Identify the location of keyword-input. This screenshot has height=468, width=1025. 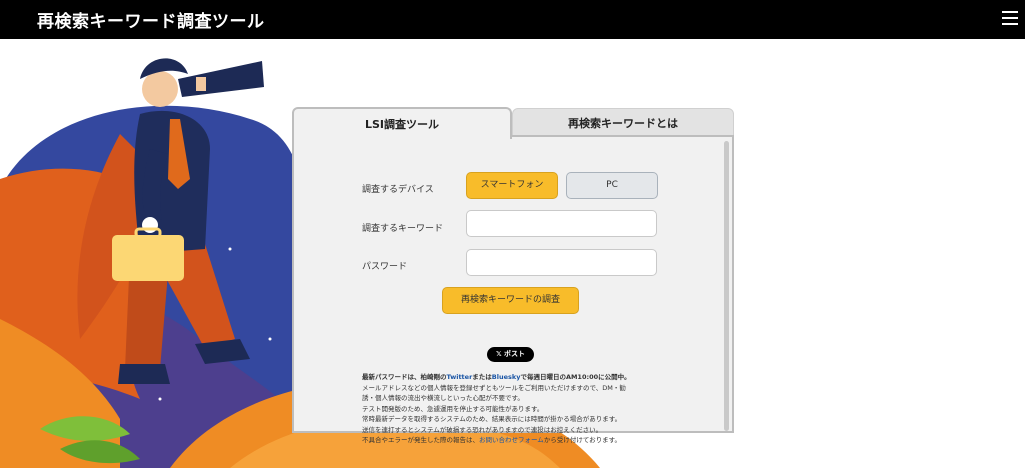
(561, 223).